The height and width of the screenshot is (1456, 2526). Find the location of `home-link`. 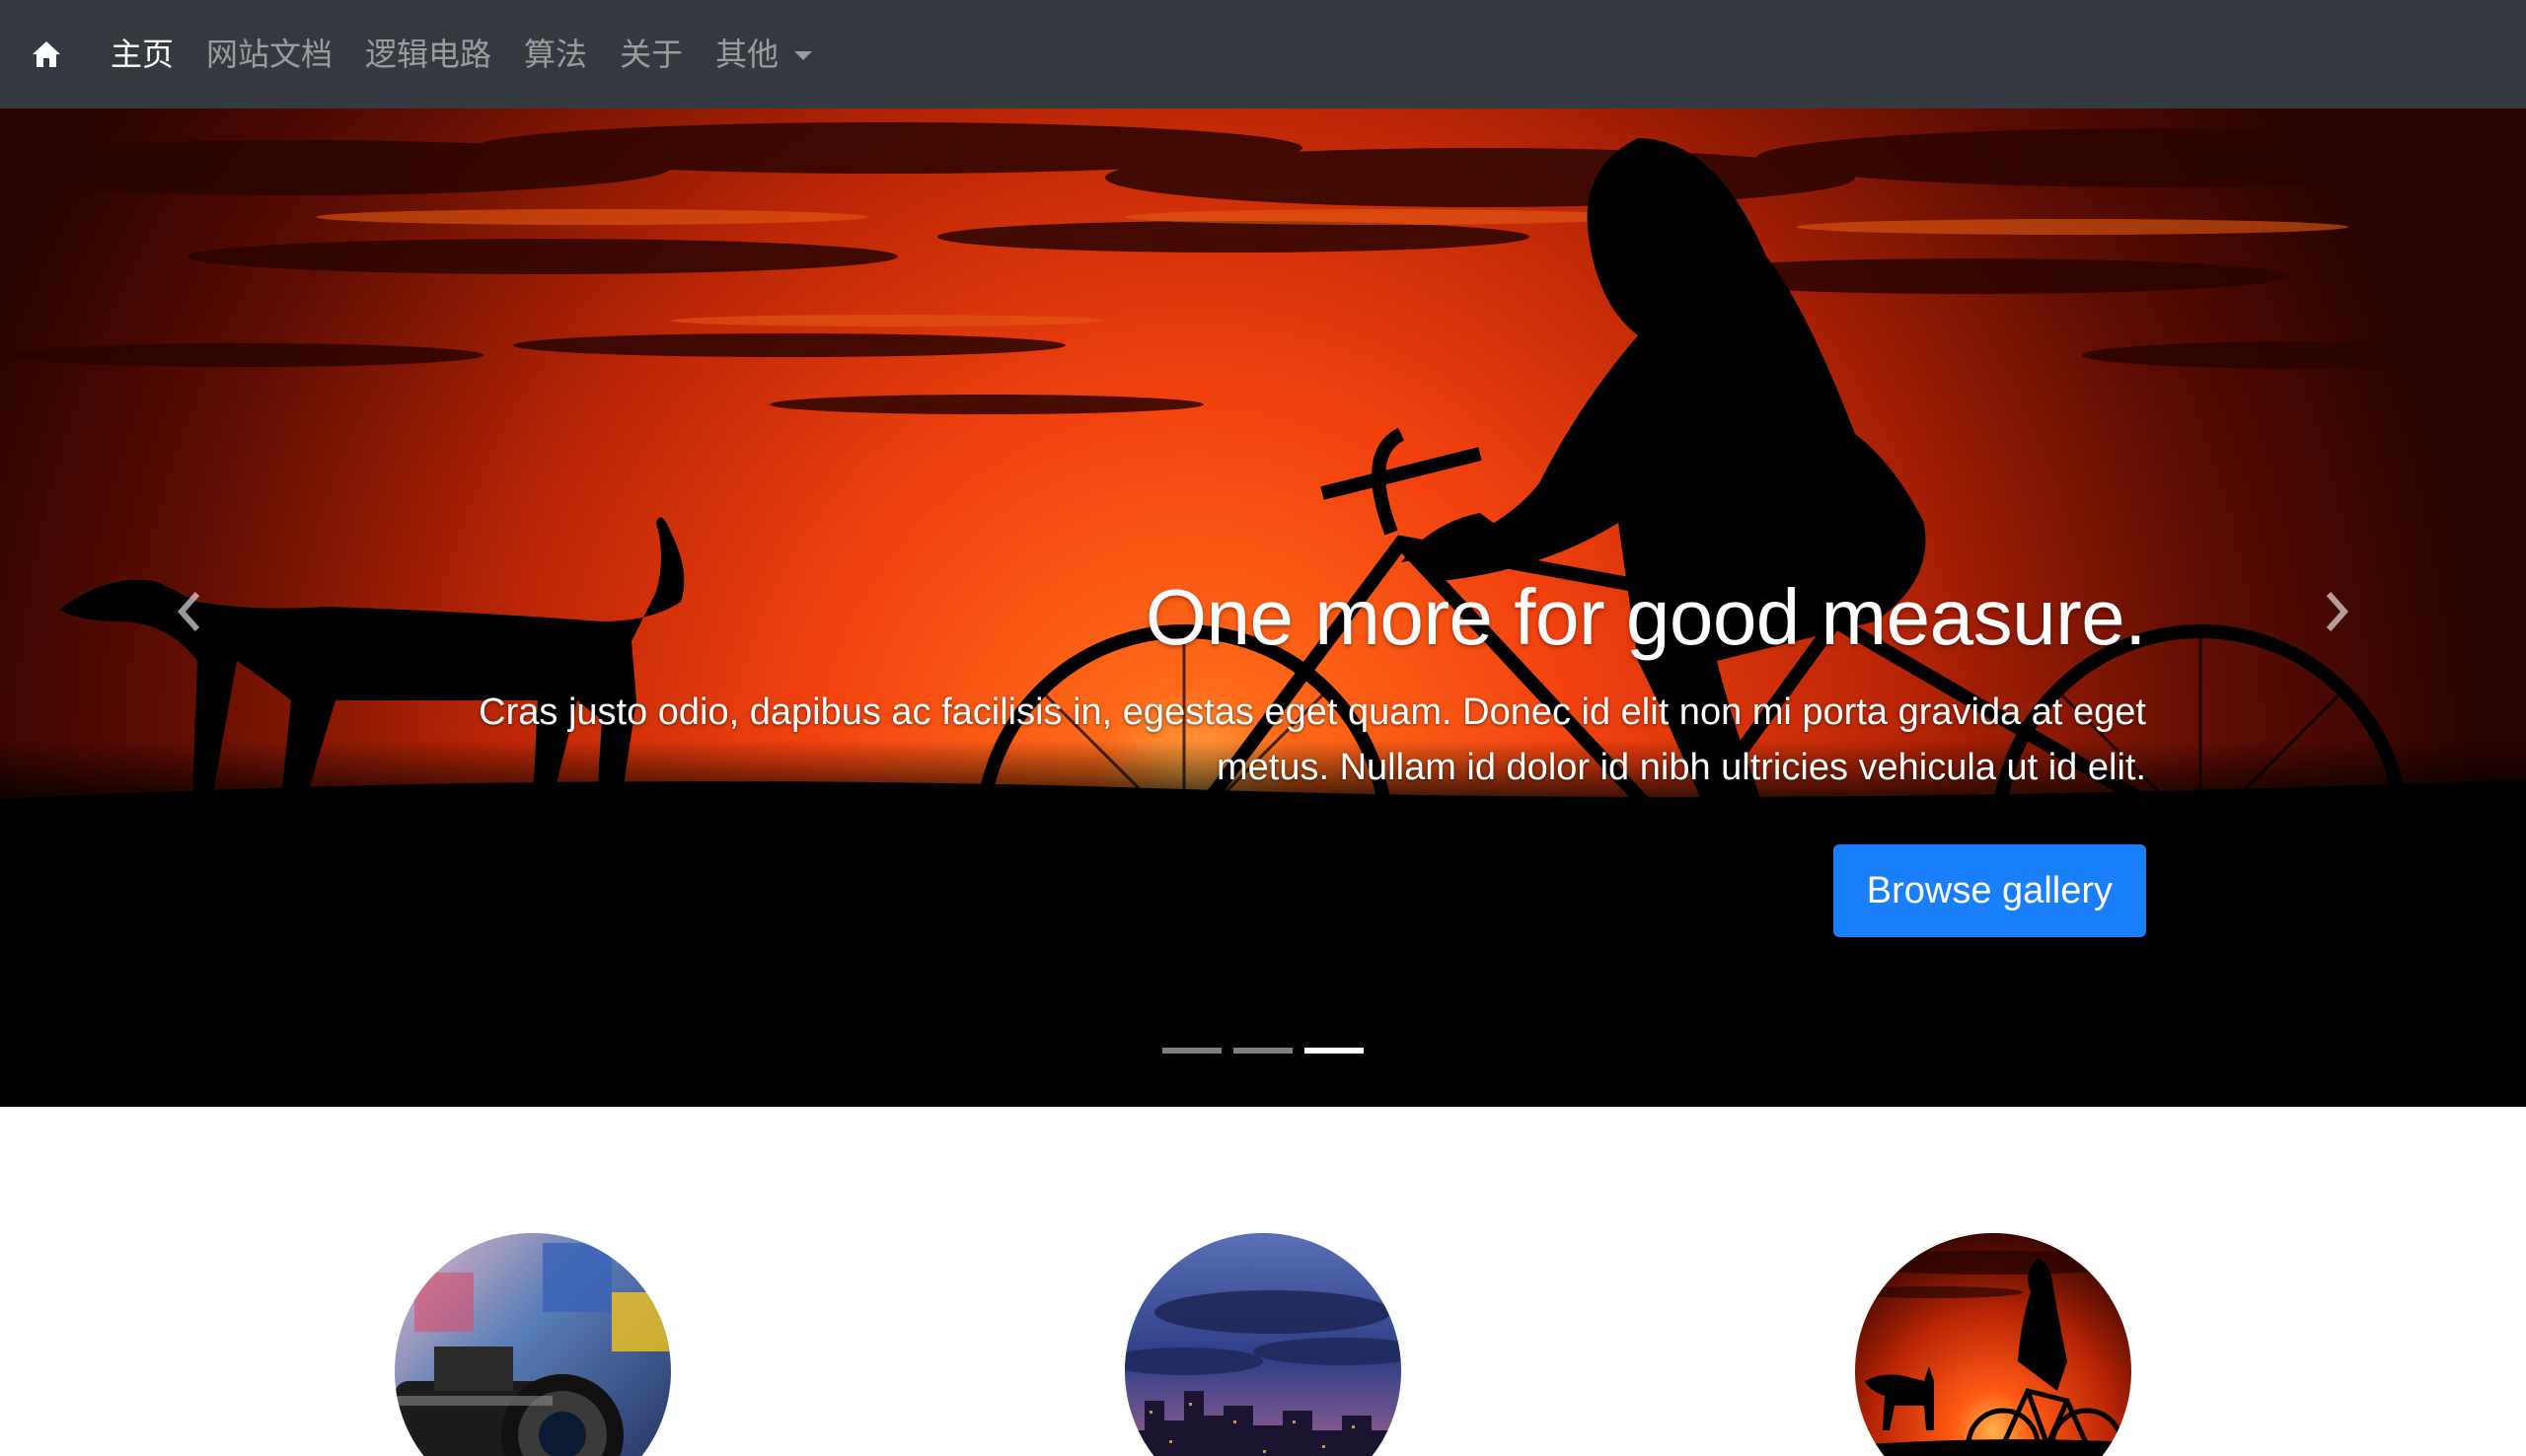

home-link is located at coordinates (46, 54).